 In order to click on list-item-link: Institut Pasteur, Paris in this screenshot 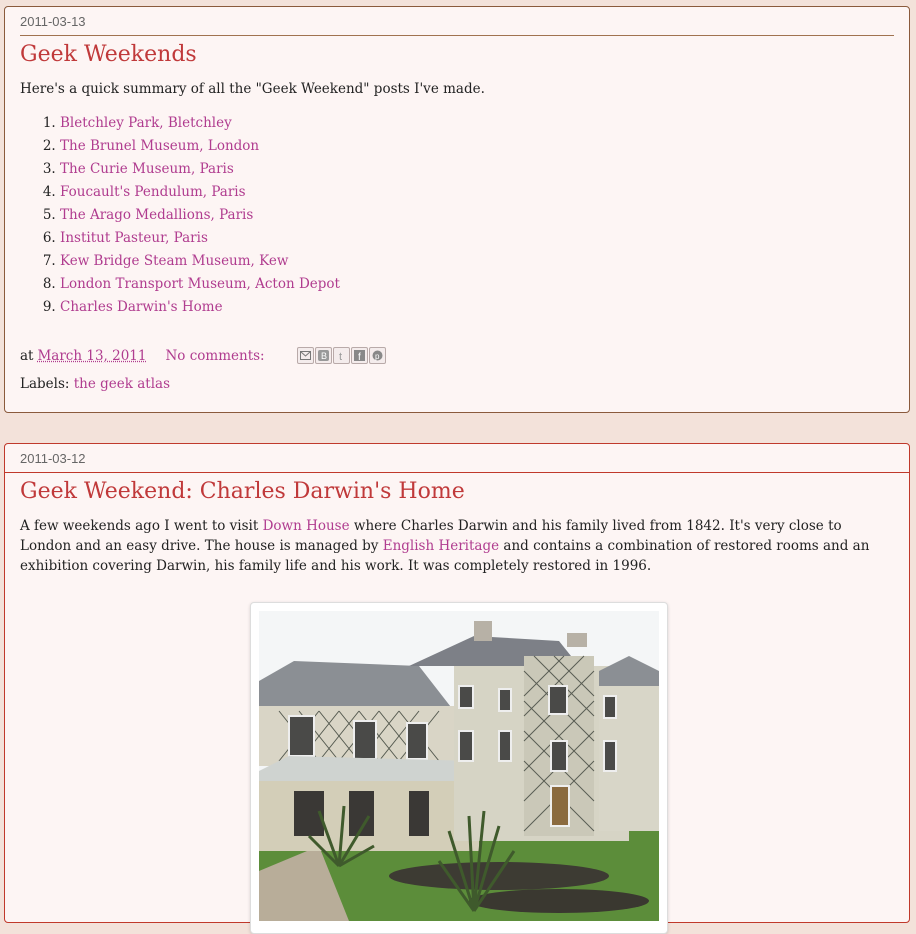, I will do `click(134, 238)`.